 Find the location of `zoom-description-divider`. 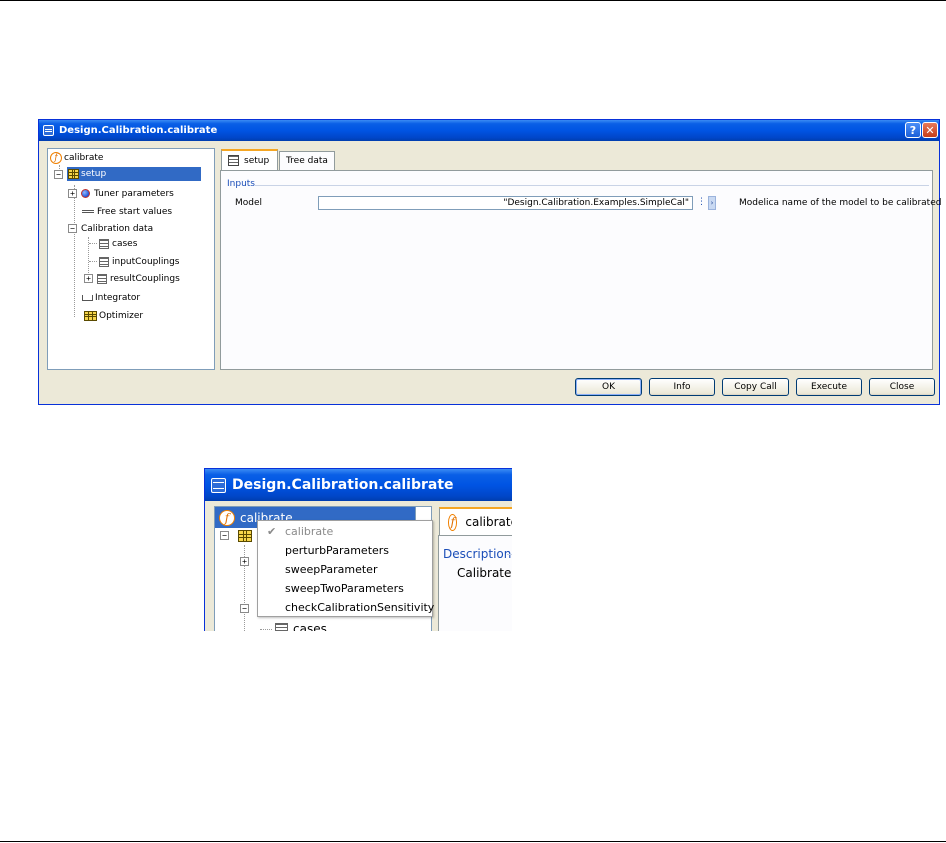

zoom-description-divider is located at coordinates (509, 554).